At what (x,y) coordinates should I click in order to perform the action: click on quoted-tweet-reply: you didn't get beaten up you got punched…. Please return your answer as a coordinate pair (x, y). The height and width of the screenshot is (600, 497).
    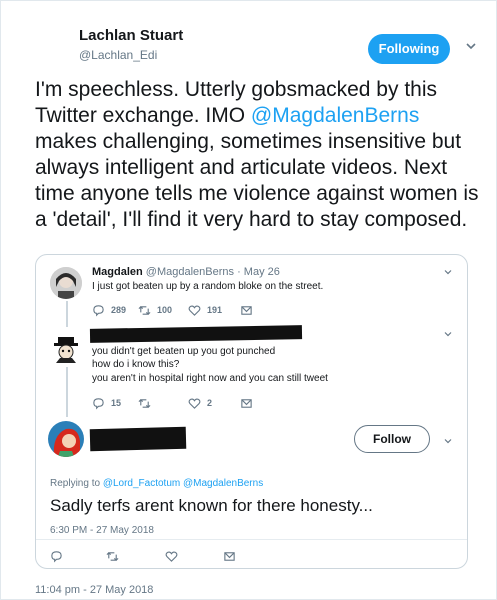
    Looking at the image, I should click on (251, 371).